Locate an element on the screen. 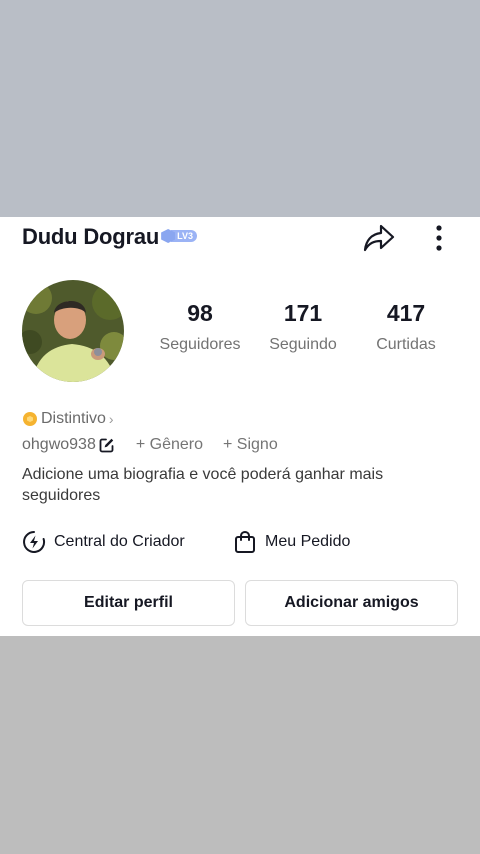 This screenshot has width=480, height=854. stat-label: Curtidas is located at coordinates (406, 344).